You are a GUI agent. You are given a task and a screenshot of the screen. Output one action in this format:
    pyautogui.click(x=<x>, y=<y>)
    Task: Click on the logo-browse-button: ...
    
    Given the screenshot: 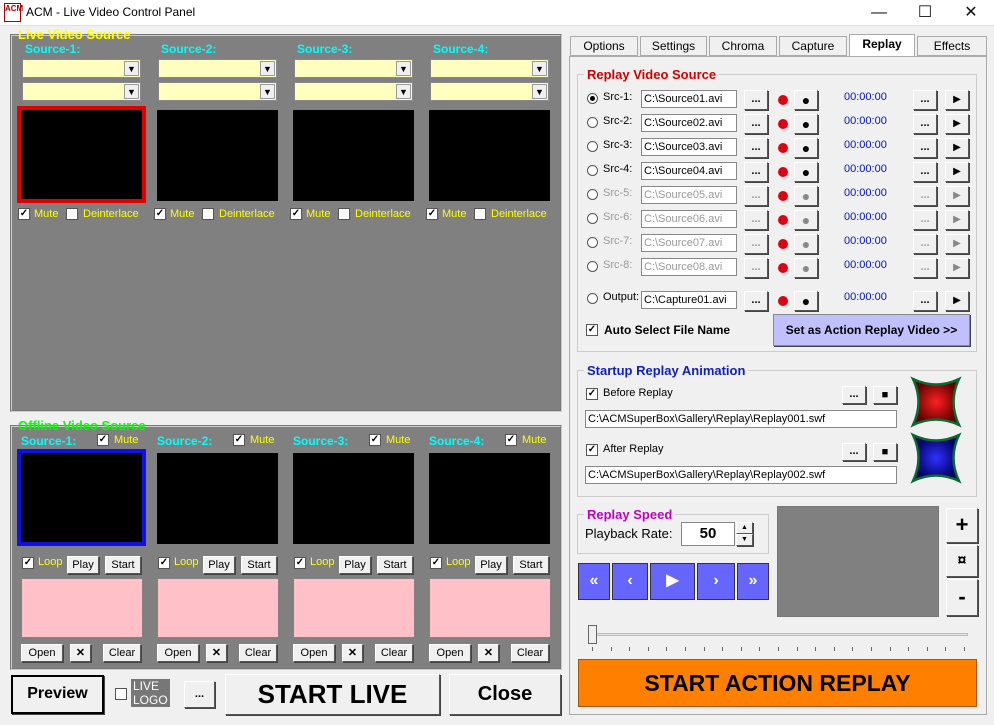 What is the action you would take?
    pyautogui.click(x=199, y=694)
    